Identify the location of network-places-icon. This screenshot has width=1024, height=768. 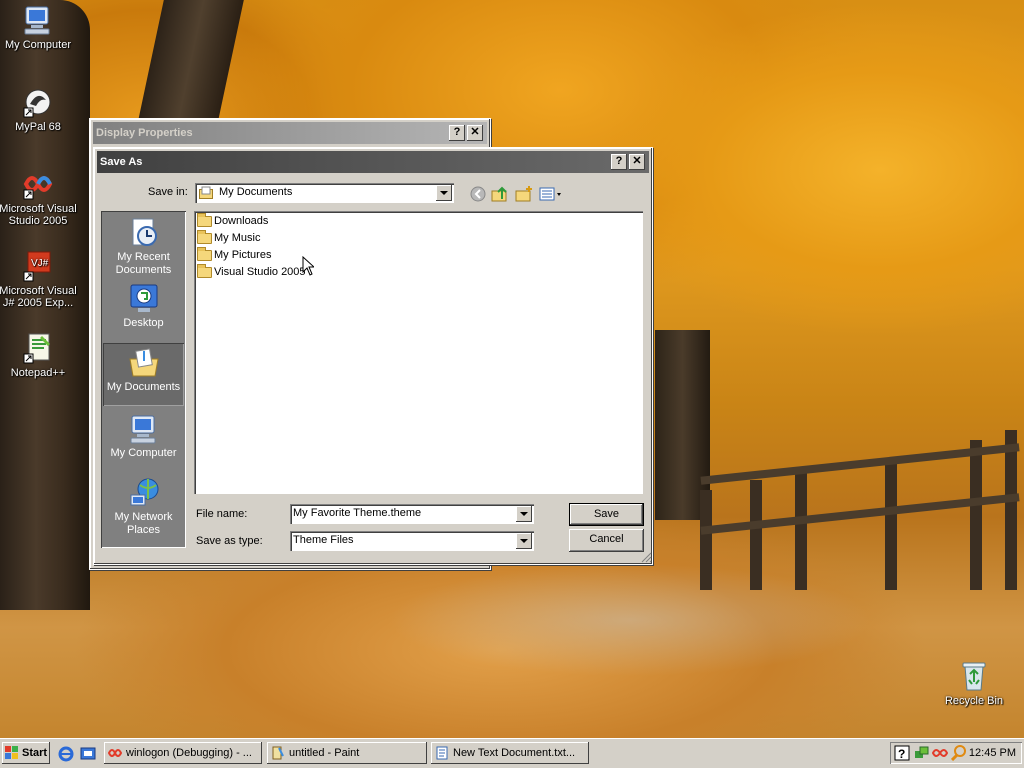
(144, 493).